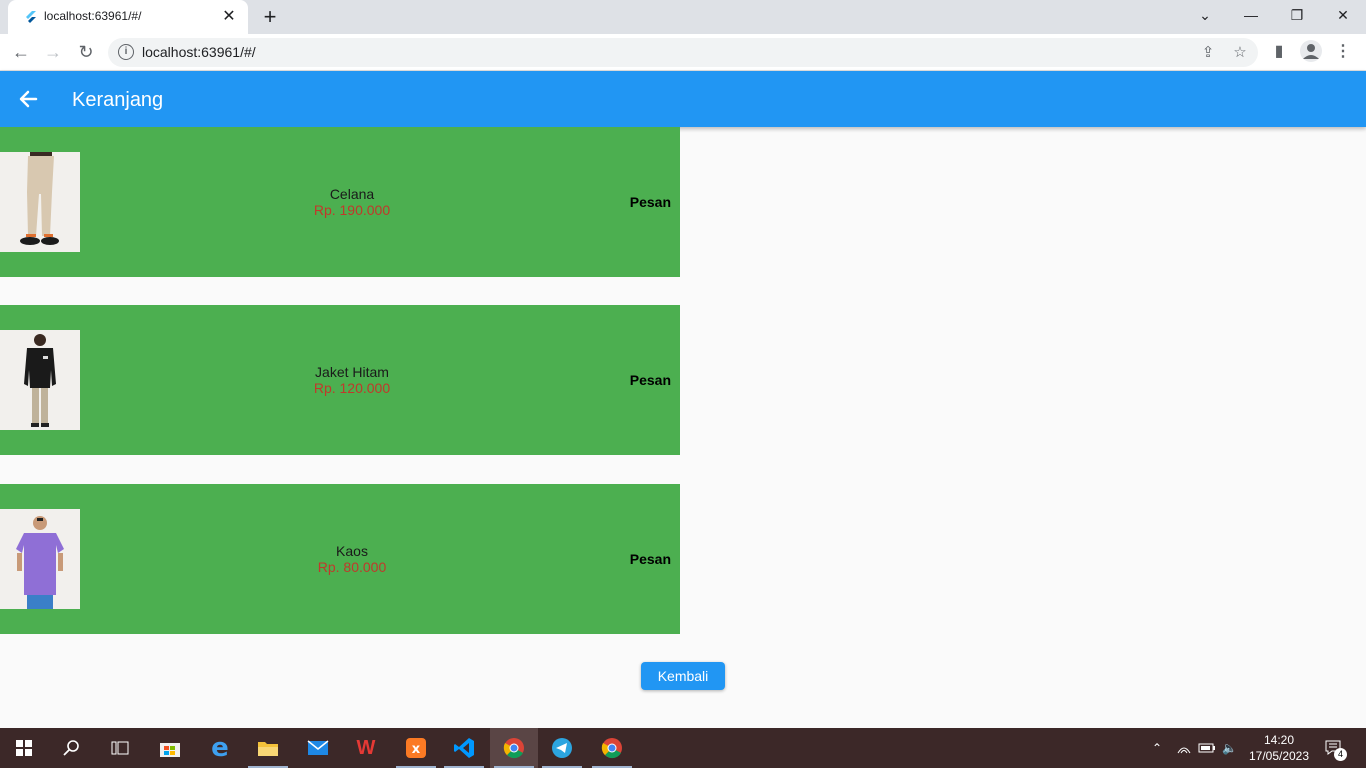 The image size is (1366, 768). I want to click on item-price: Rp. 190.000, so click(352, 210).